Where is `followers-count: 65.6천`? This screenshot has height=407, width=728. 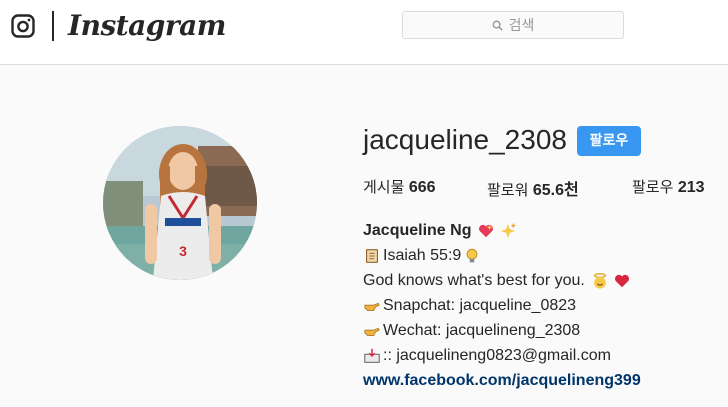 followers-count: 65.6천 is located at coordinates (555, 190).